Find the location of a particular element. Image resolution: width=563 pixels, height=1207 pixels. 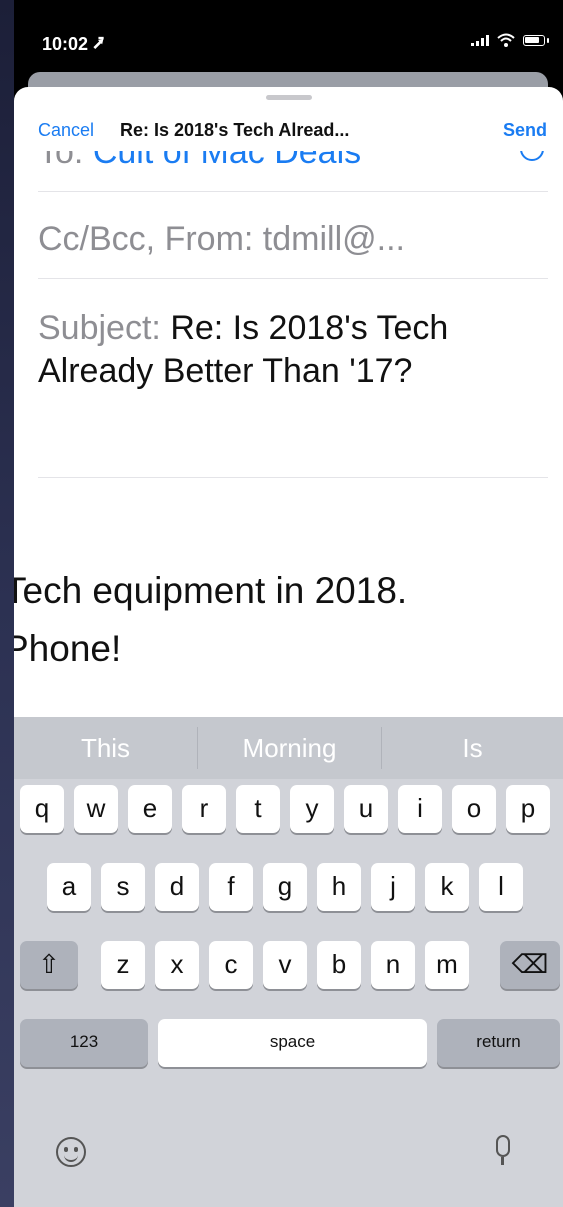

suggestion-2: Morning is located at coordinates (289, 748).